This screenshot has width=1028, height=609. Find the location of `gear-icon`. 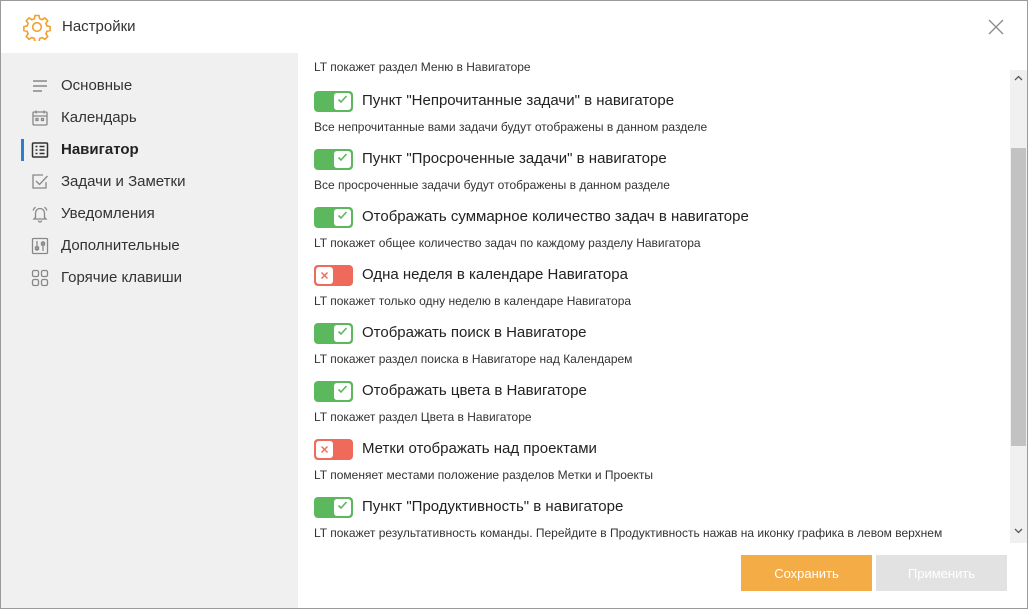

gear-icon is located at coordinates (37, 27).